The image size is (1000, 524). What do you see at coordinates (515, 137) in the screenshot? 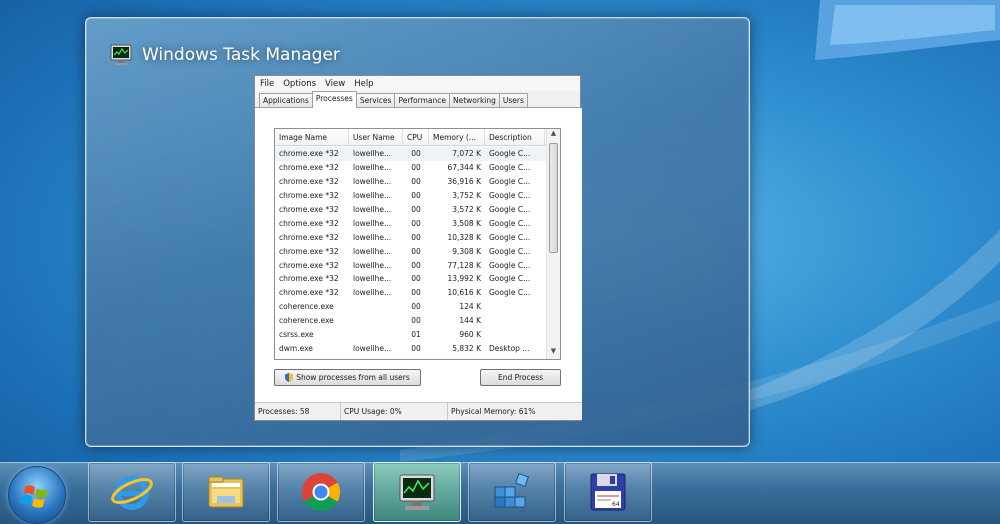
I see `column-description: Description` at bounding box center [515, 137].